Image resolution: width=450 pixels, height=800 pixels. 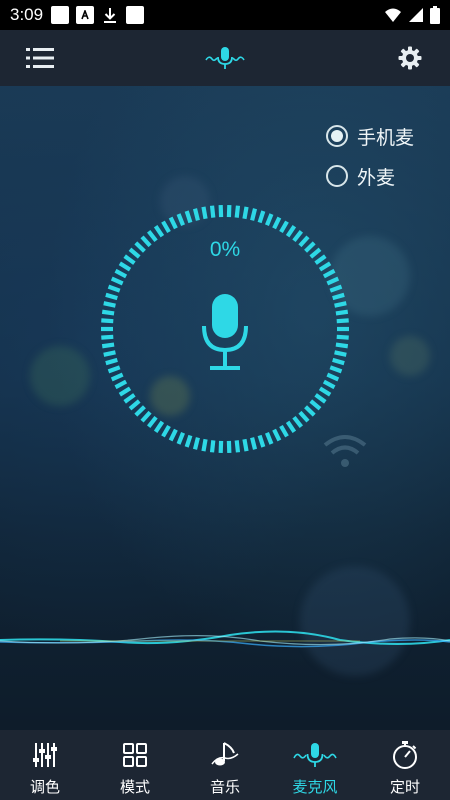 I want to click on bottom-navigation: 调色 模式 音乐 麦克风 定时, so click(x=225, y=765).